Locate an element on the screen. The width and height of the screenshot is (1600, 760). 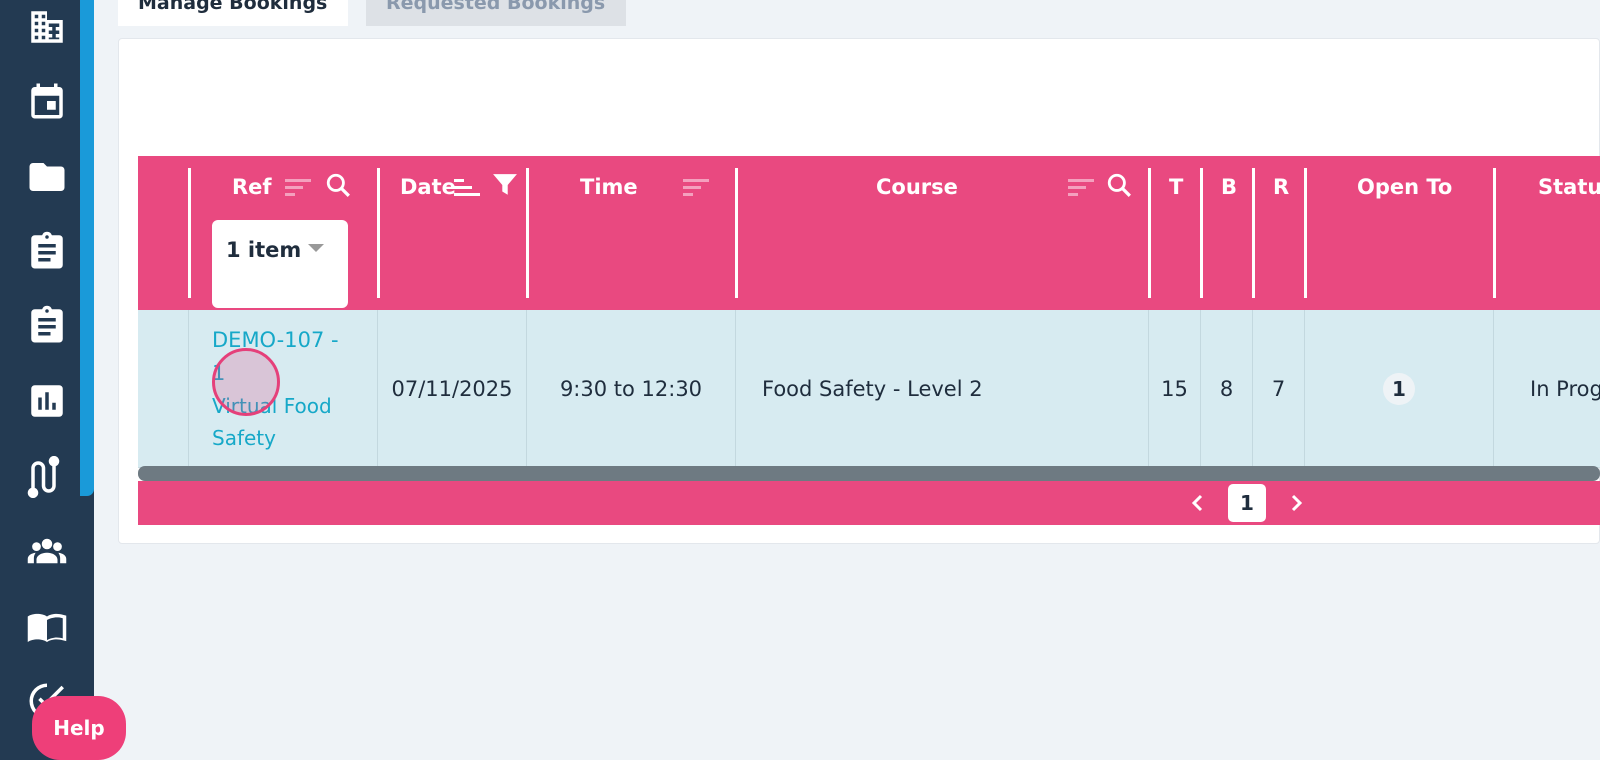
cell-ref: DEMO-107 - 1 Virtual Food Safety is located at coordinates (283, 389).